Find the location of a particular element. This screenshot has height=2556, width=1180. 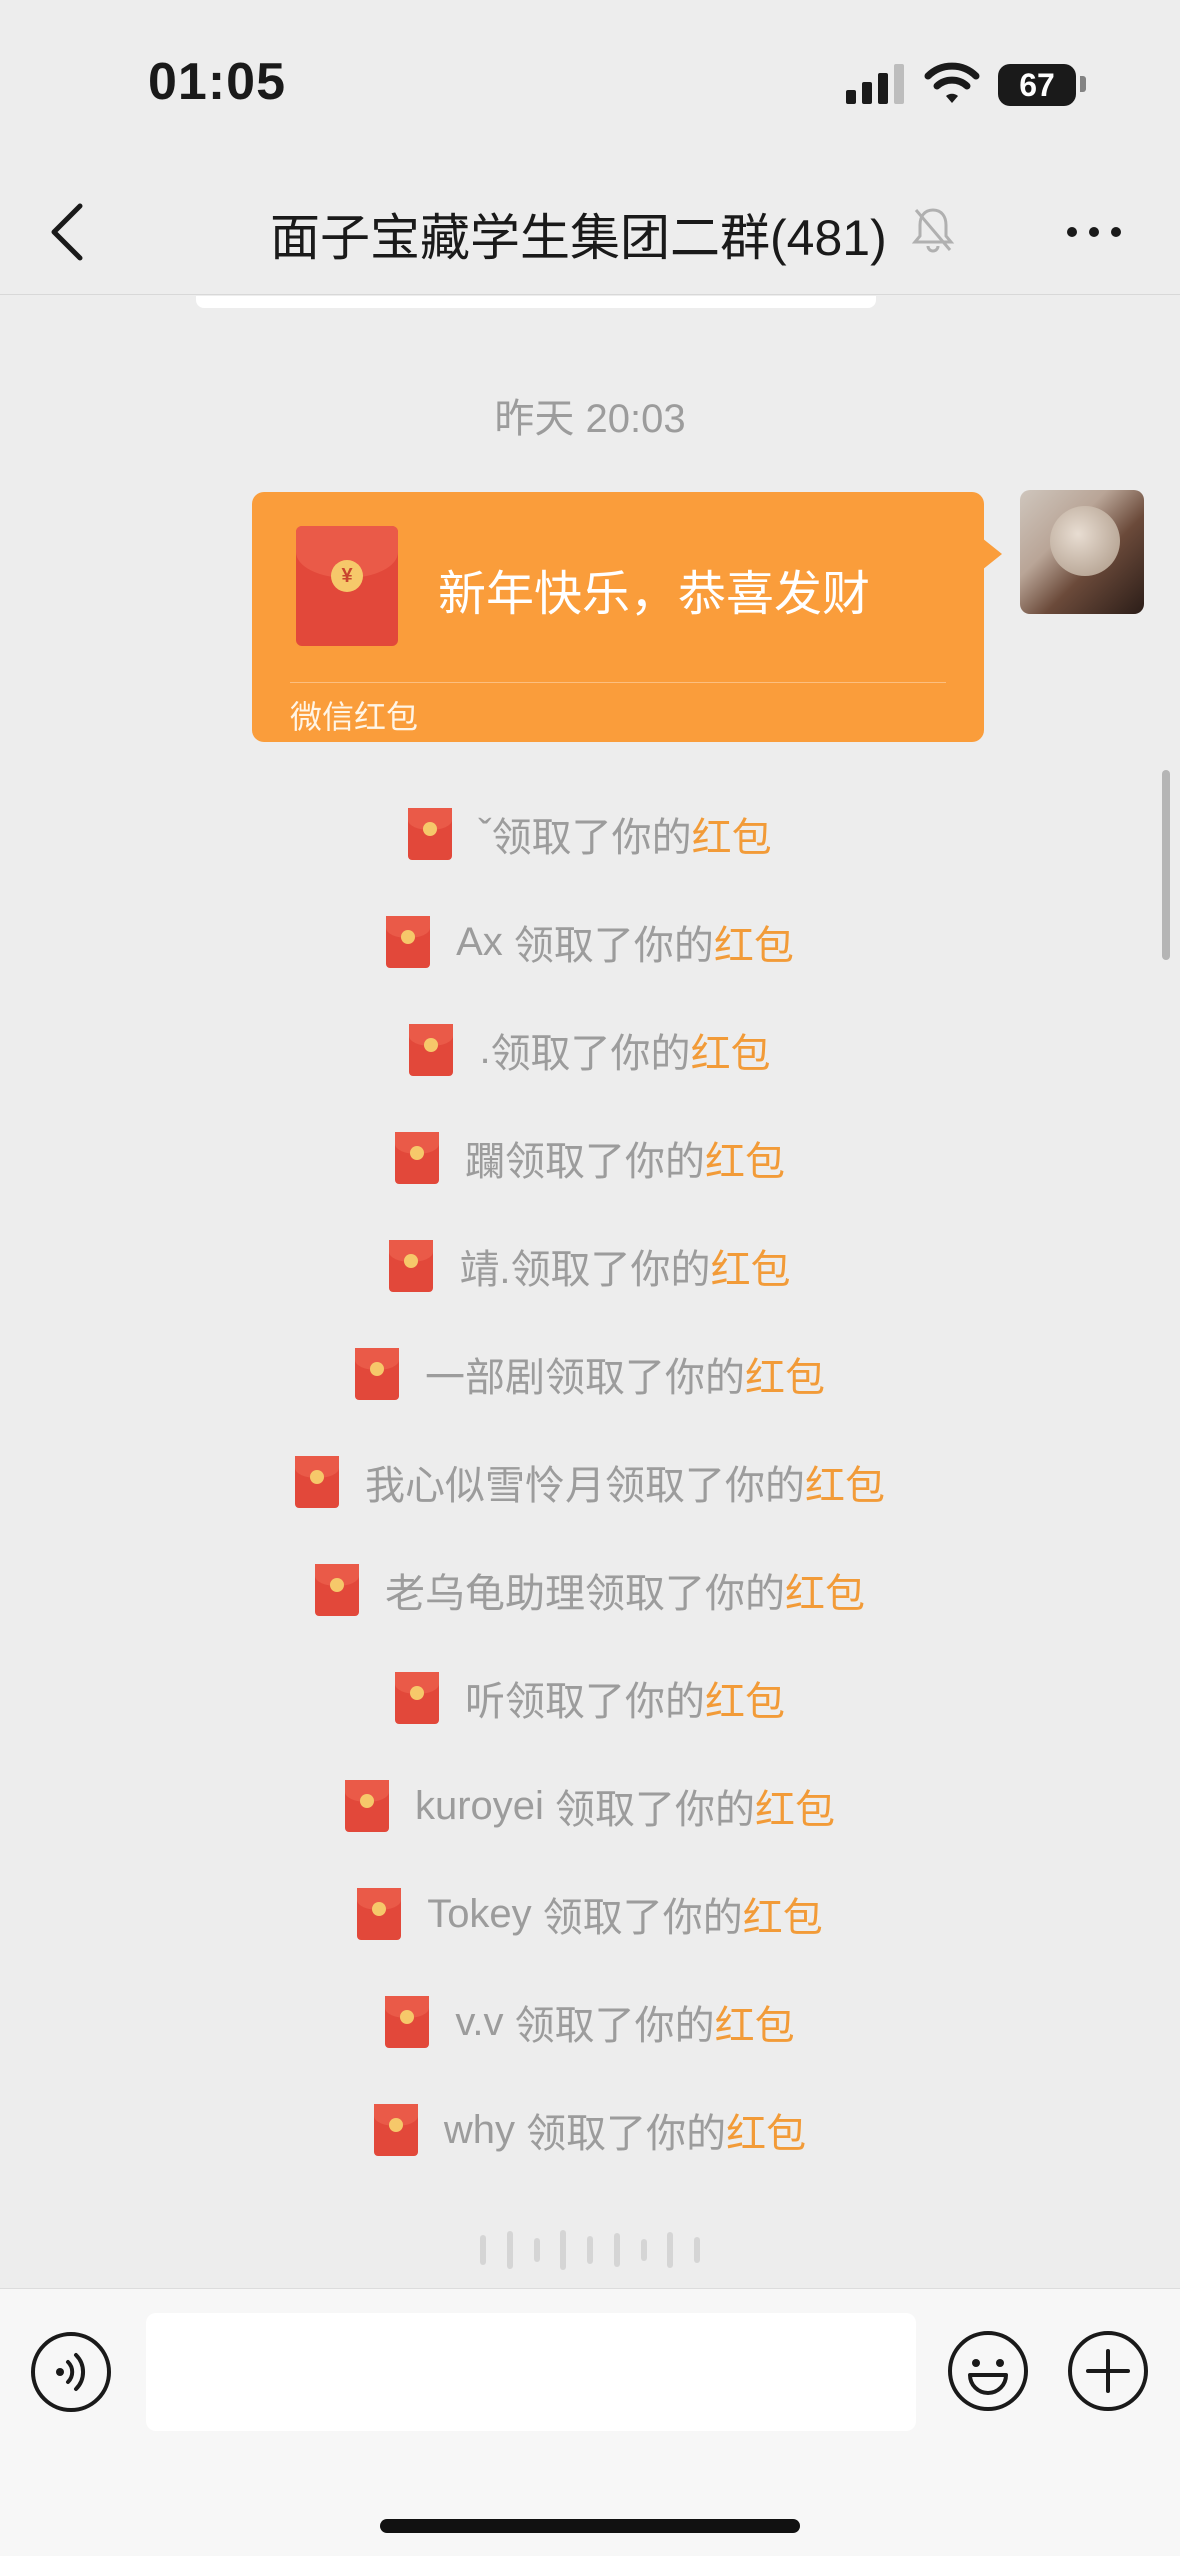

claimer-name: 我心似雪怜月 is located at coordinates (485, 1486).